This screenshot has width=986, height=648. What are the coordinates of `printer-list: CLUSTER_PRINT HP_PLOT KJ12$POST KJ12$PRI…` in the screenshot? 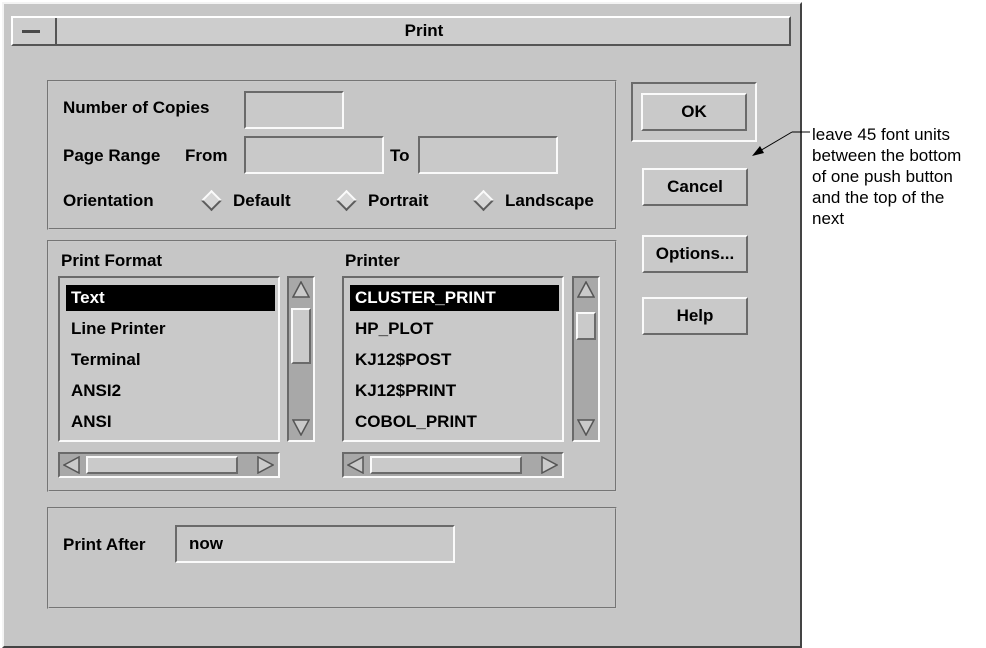 It's located at (453, 359).